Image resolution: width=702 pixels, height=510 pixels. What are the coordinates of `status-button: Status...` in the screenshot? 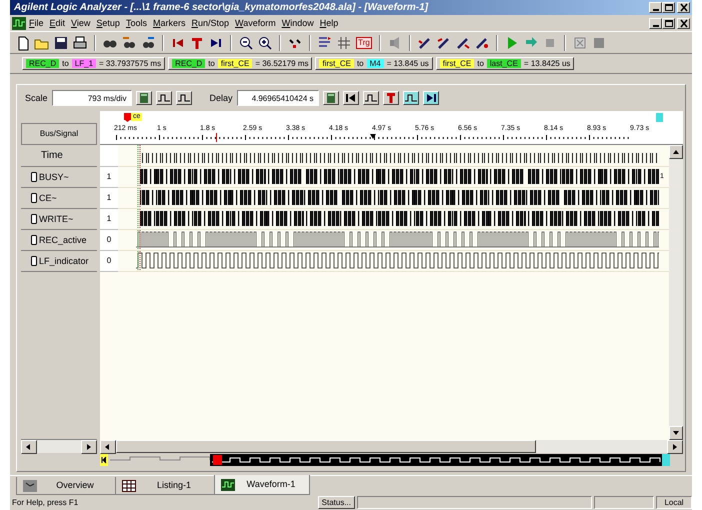 It's located at (336, 502).